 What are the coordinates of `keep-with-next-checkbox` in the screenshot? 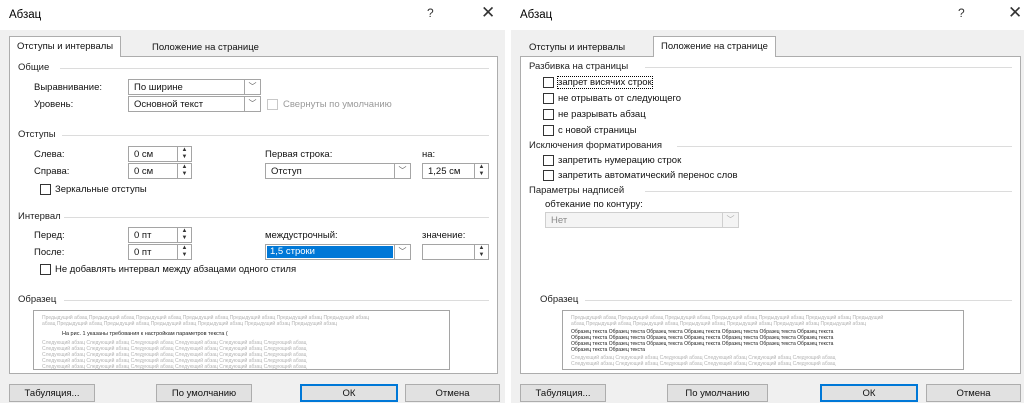 It's located at (548, 98).